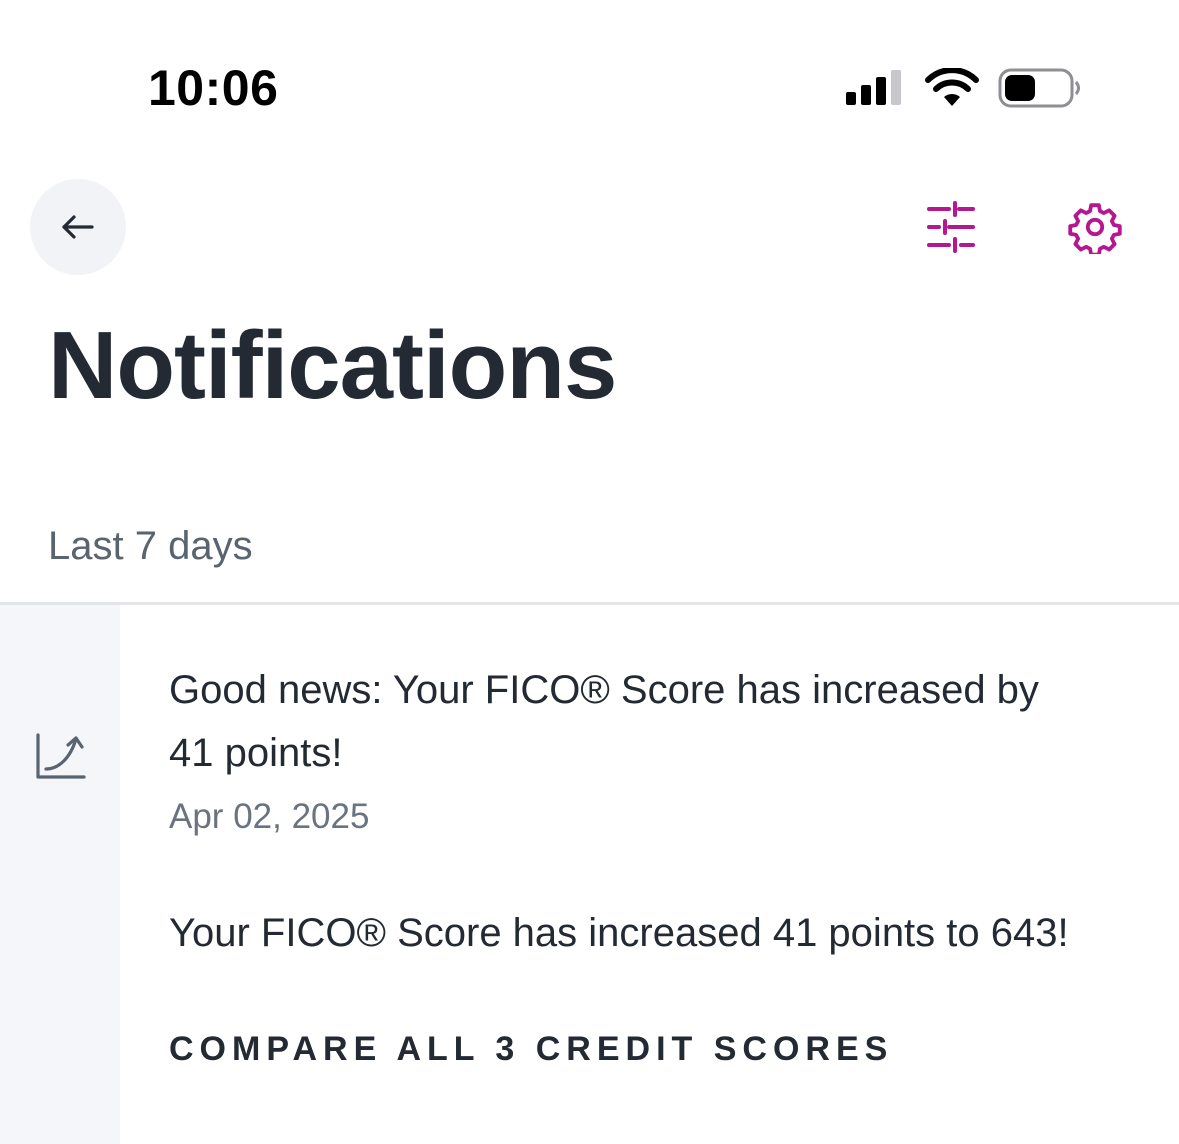 This screenshot has height=1144, width=1179. What do you see at coordinates (952, 87) in the screenshot?
I see `wifi-icon` at bounding box center [952, 87].